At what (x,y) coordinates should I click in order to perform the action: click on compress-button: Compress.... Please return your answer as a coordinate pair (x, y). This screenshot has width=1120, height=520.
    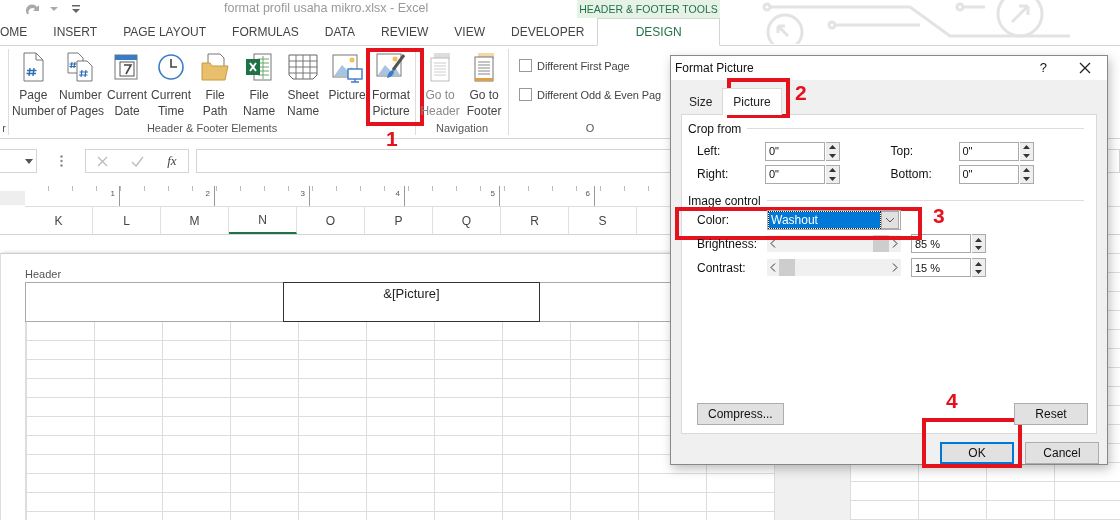
    Looking at the image, I should click on (740, 414).